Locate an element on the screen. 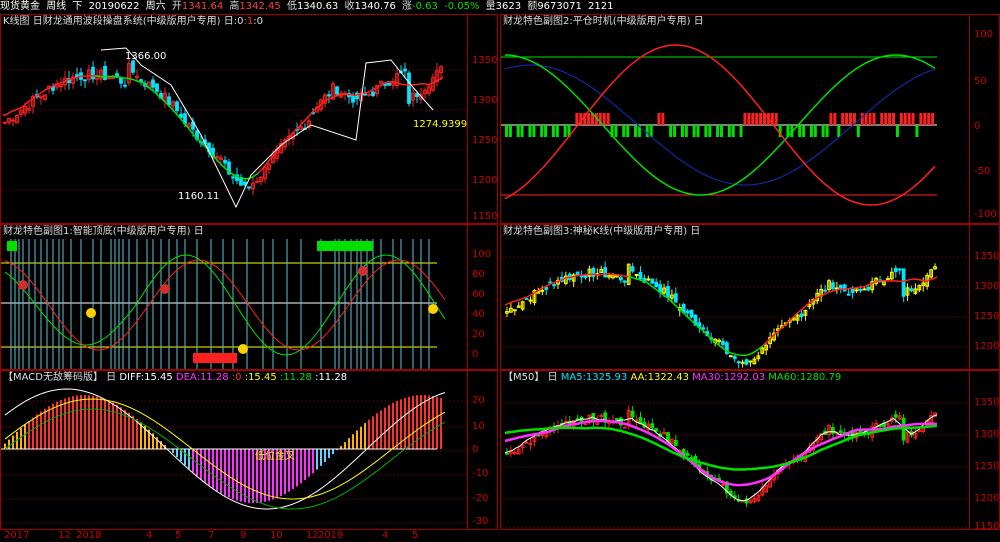 Image resolution: width=1000 pixels, height=542 pixels. weekday-label: 周六 is located at coordinates (155, 6).